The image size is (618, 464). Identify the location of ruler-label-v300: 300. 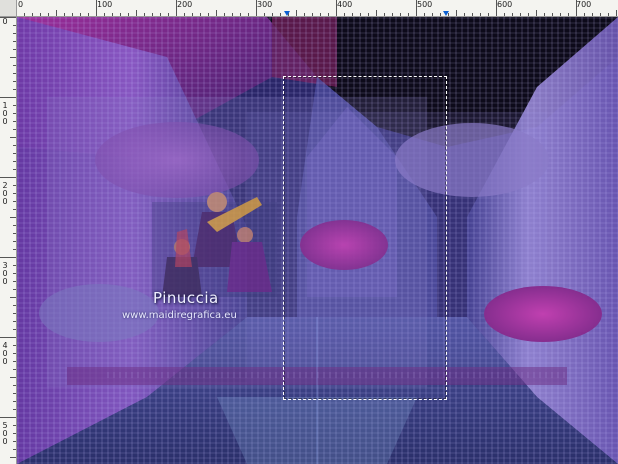
(5, 273).